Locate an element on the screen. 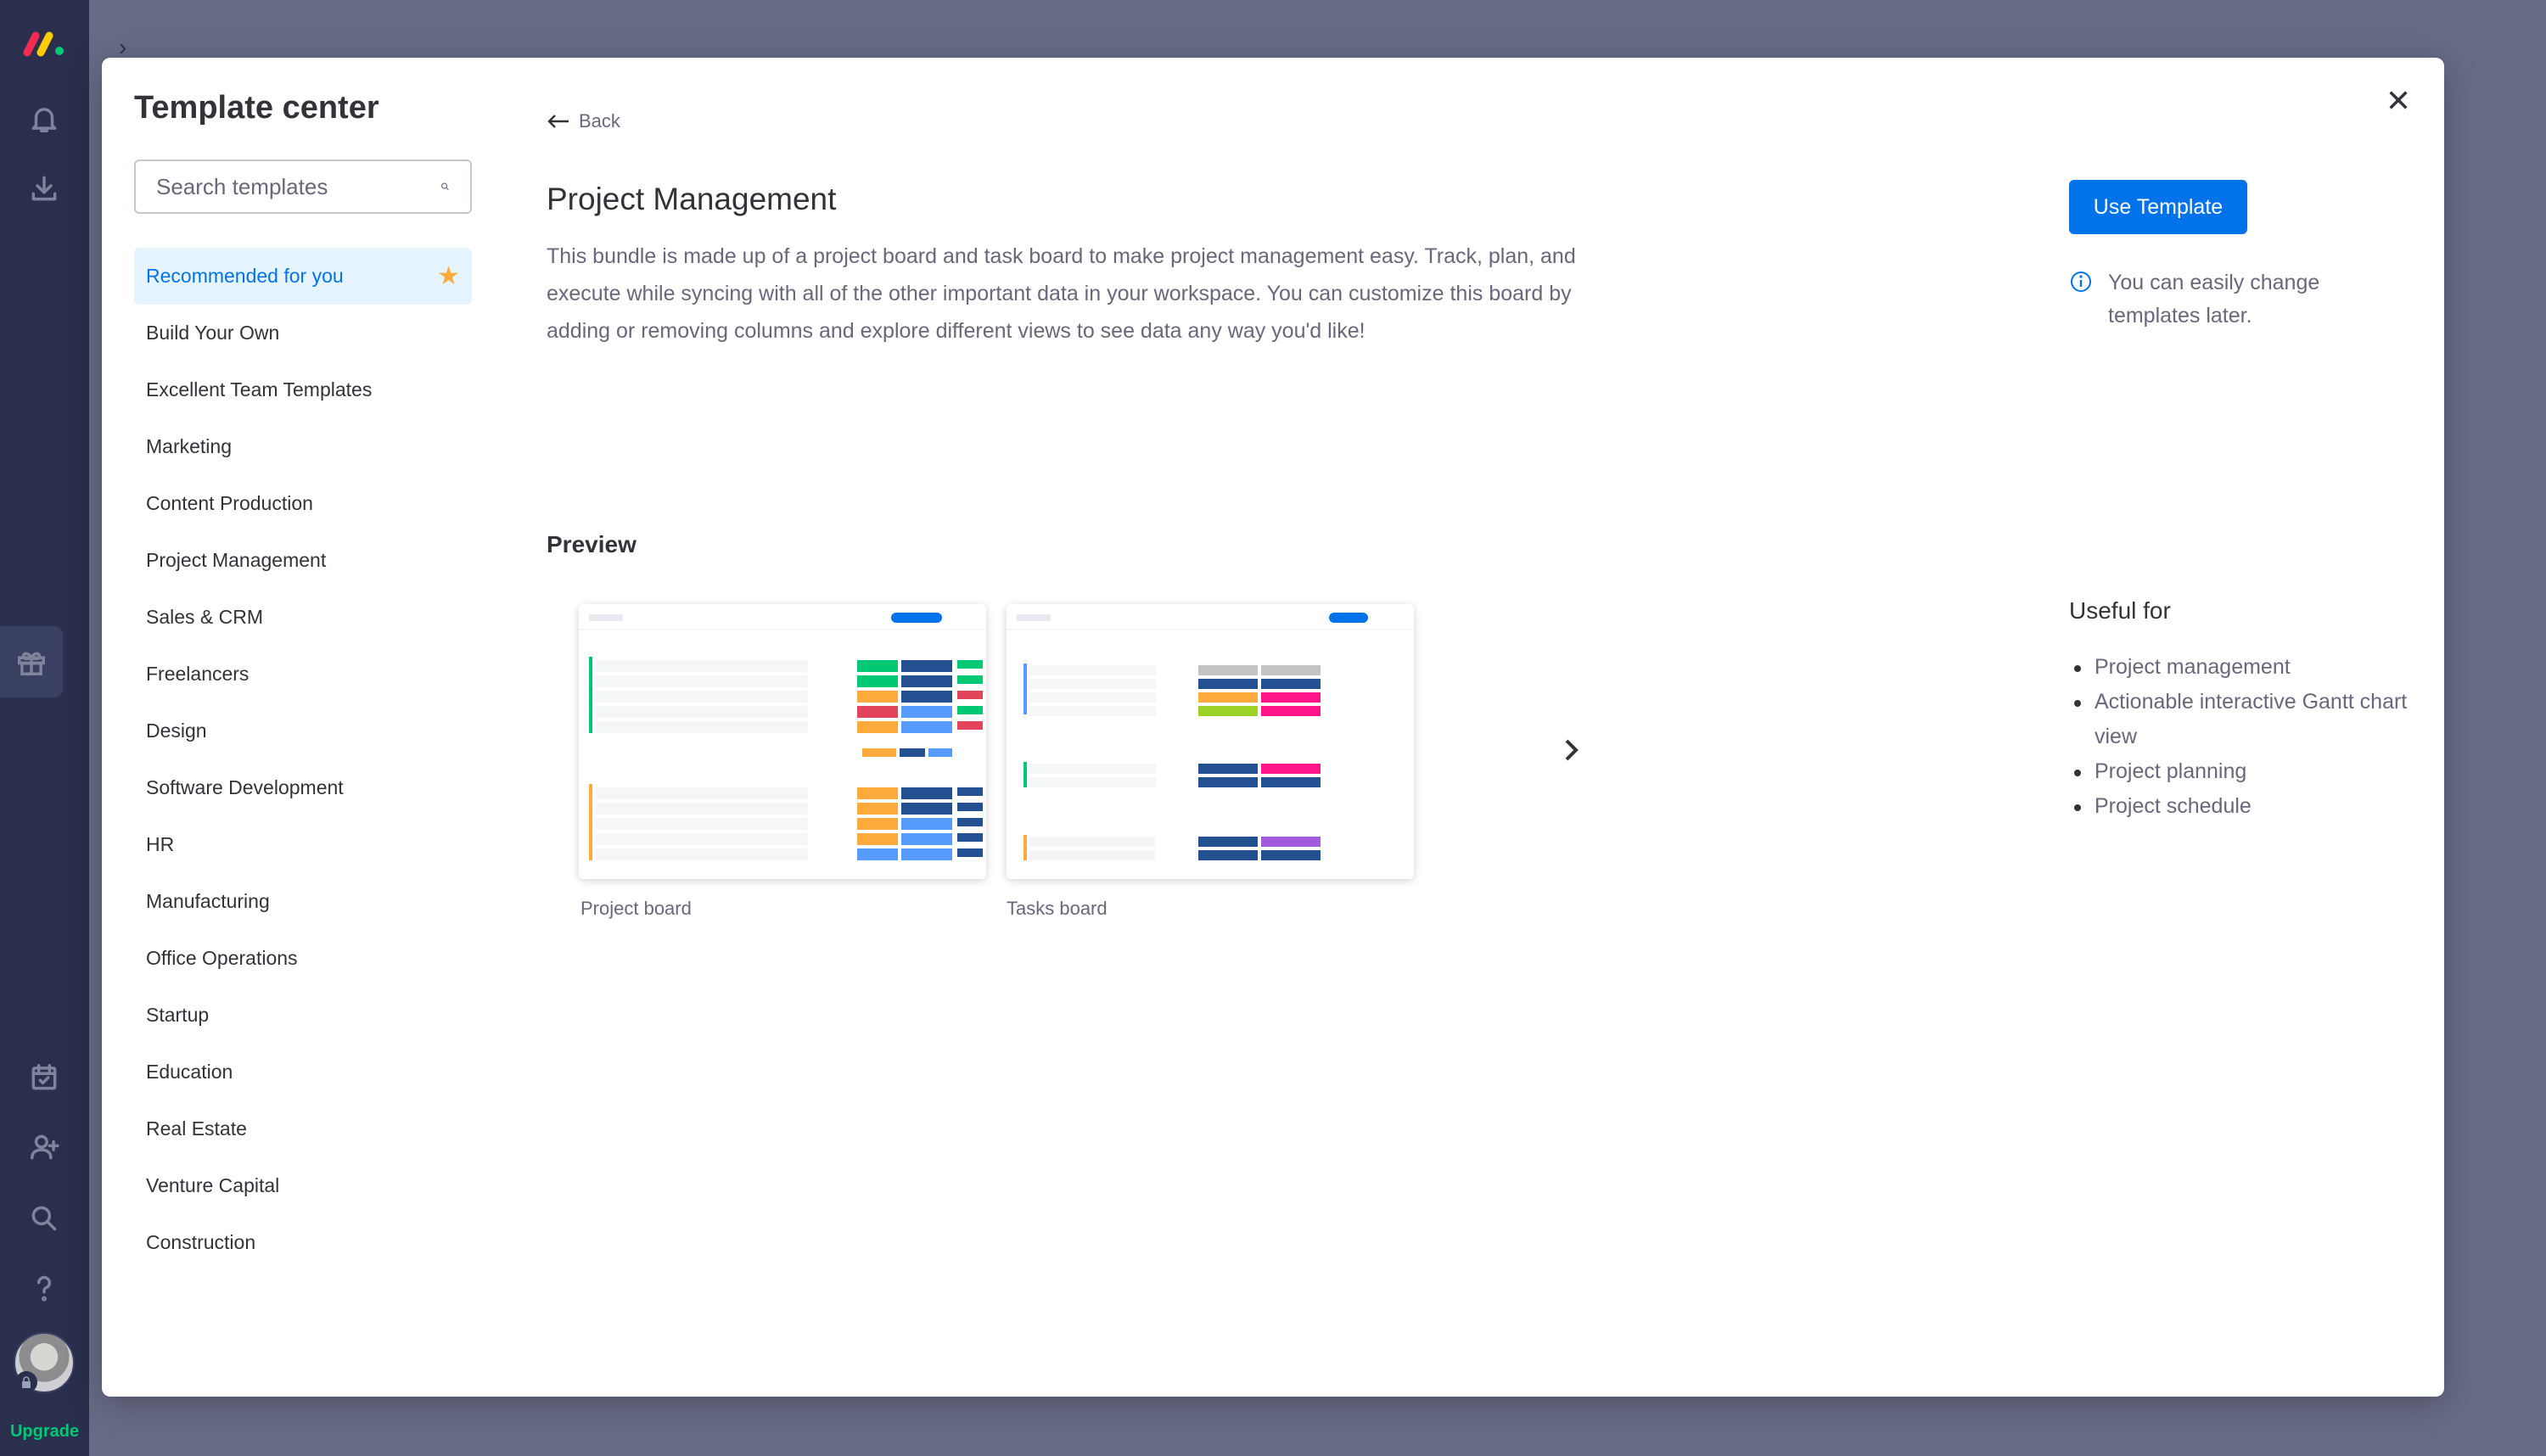  category-label: Content Production is located at coordinates (230, 503).